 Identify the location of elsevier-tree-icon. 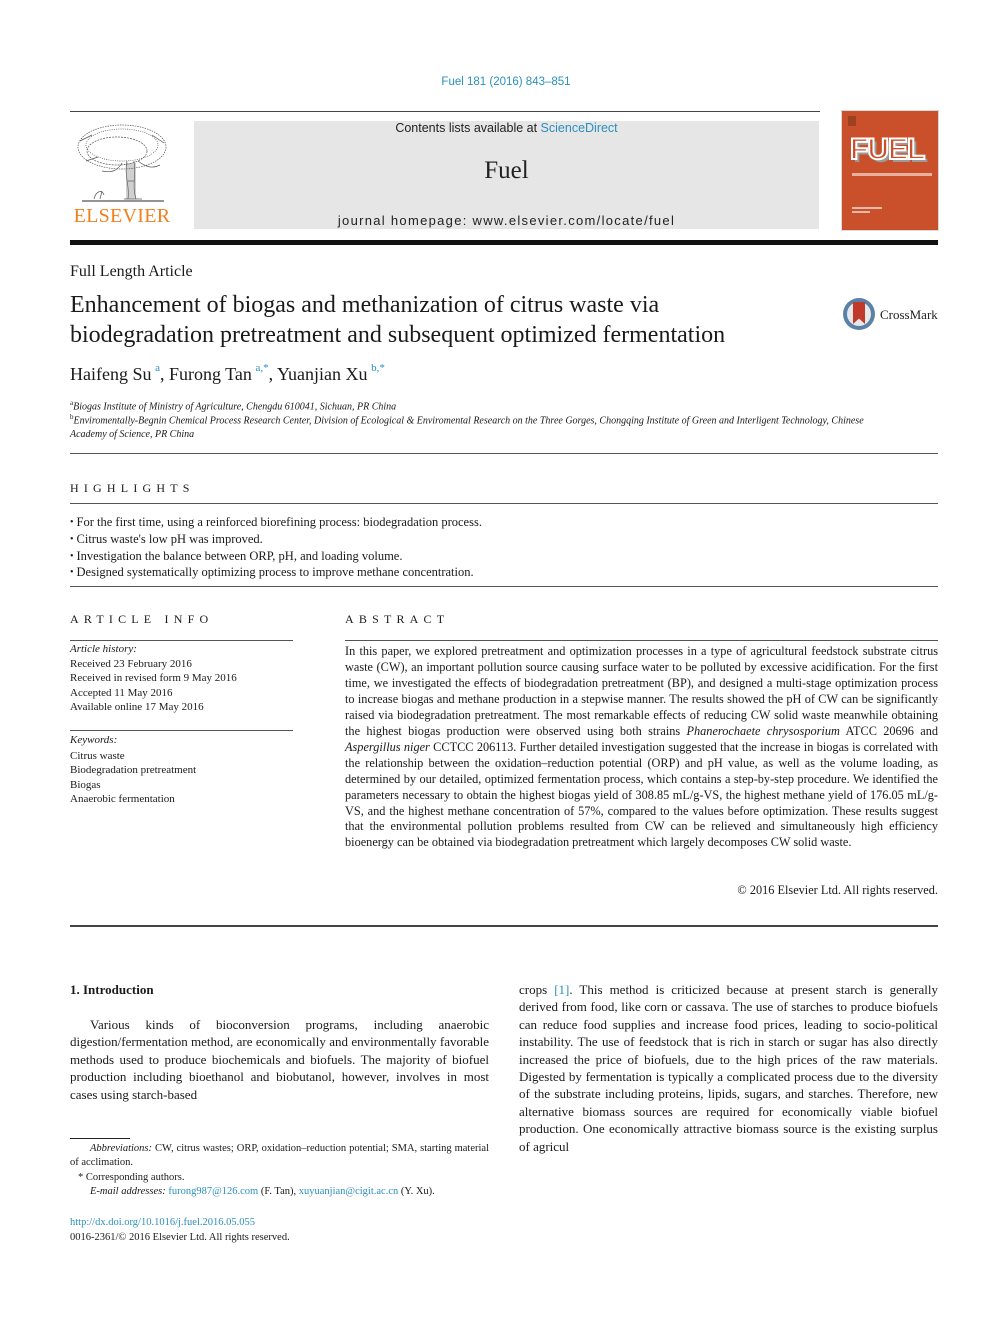
(122, 163).